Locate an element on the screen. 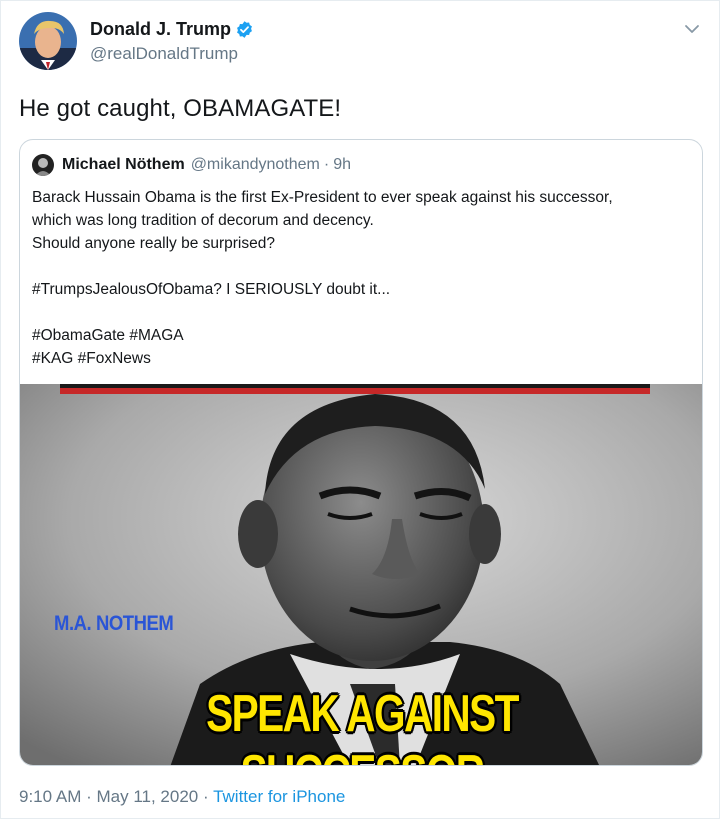 This screenshot has width=720, height=819. quoted-header: Michael Nöthem @mikandynothem · 9h is located at coordinates (191, 165).